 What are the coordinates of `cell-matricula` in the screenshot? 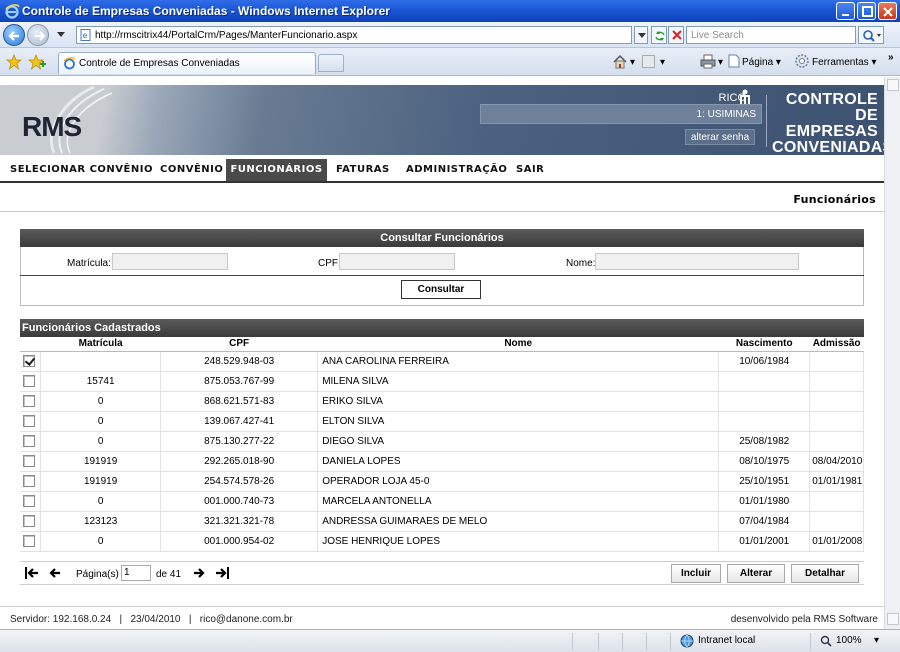 It's located at (101, 361).